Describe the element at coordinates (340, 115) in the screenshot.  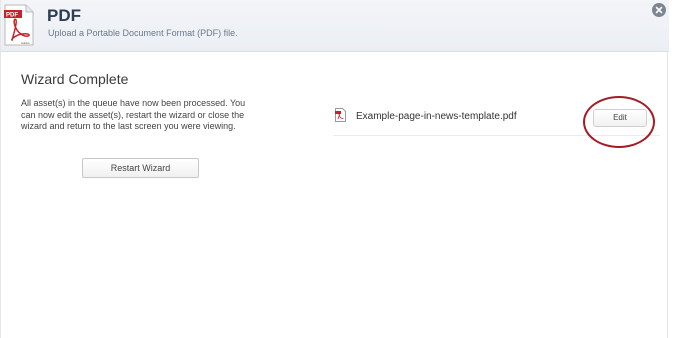
I see `pdf-file-icon` at that location.